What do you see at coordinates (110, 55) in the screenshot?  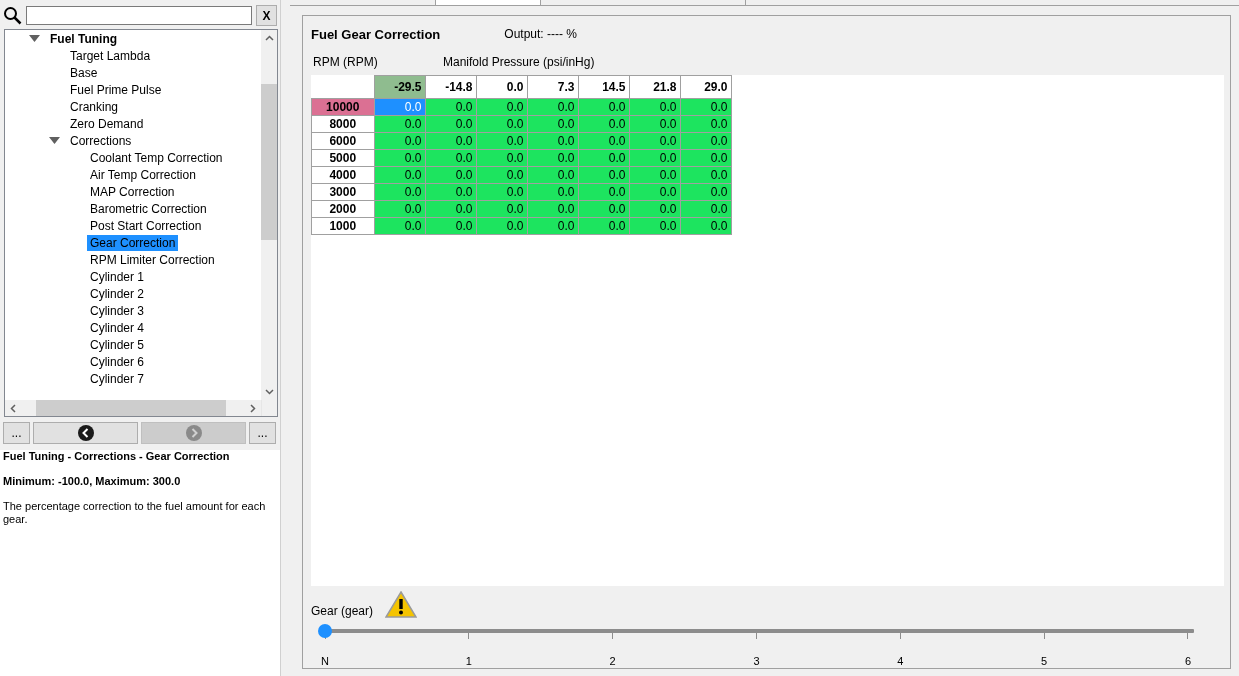 I see `tree-item: Target Lambda` at bounding box center [110, 55].